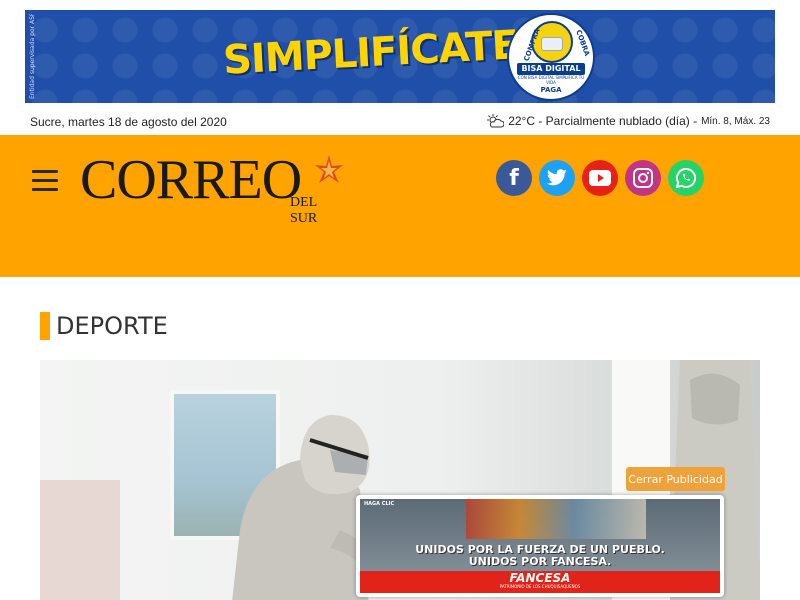 Image resolution: width=800 pixels, height=600 pixels. What do you see at coordinates (329, 169) in the screenshot?
I see `logo-star-icon` at bounding box center [329, 169].